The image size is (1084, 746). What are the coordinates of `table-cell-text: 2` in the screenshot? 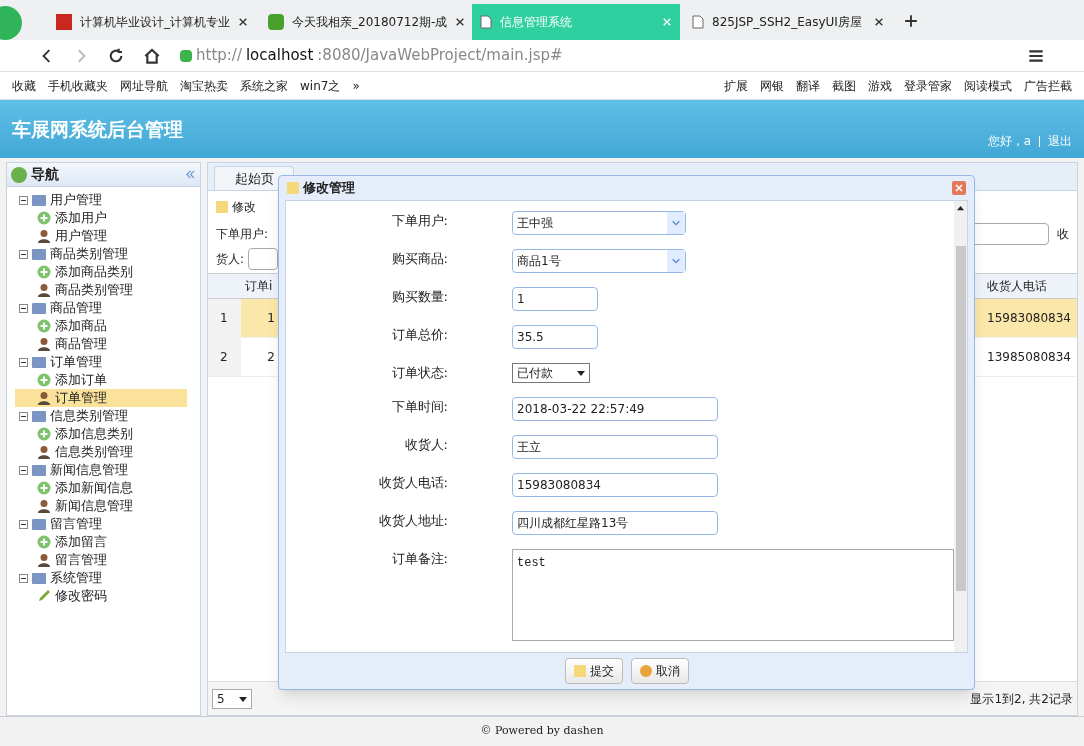 It's located at (271, 357).